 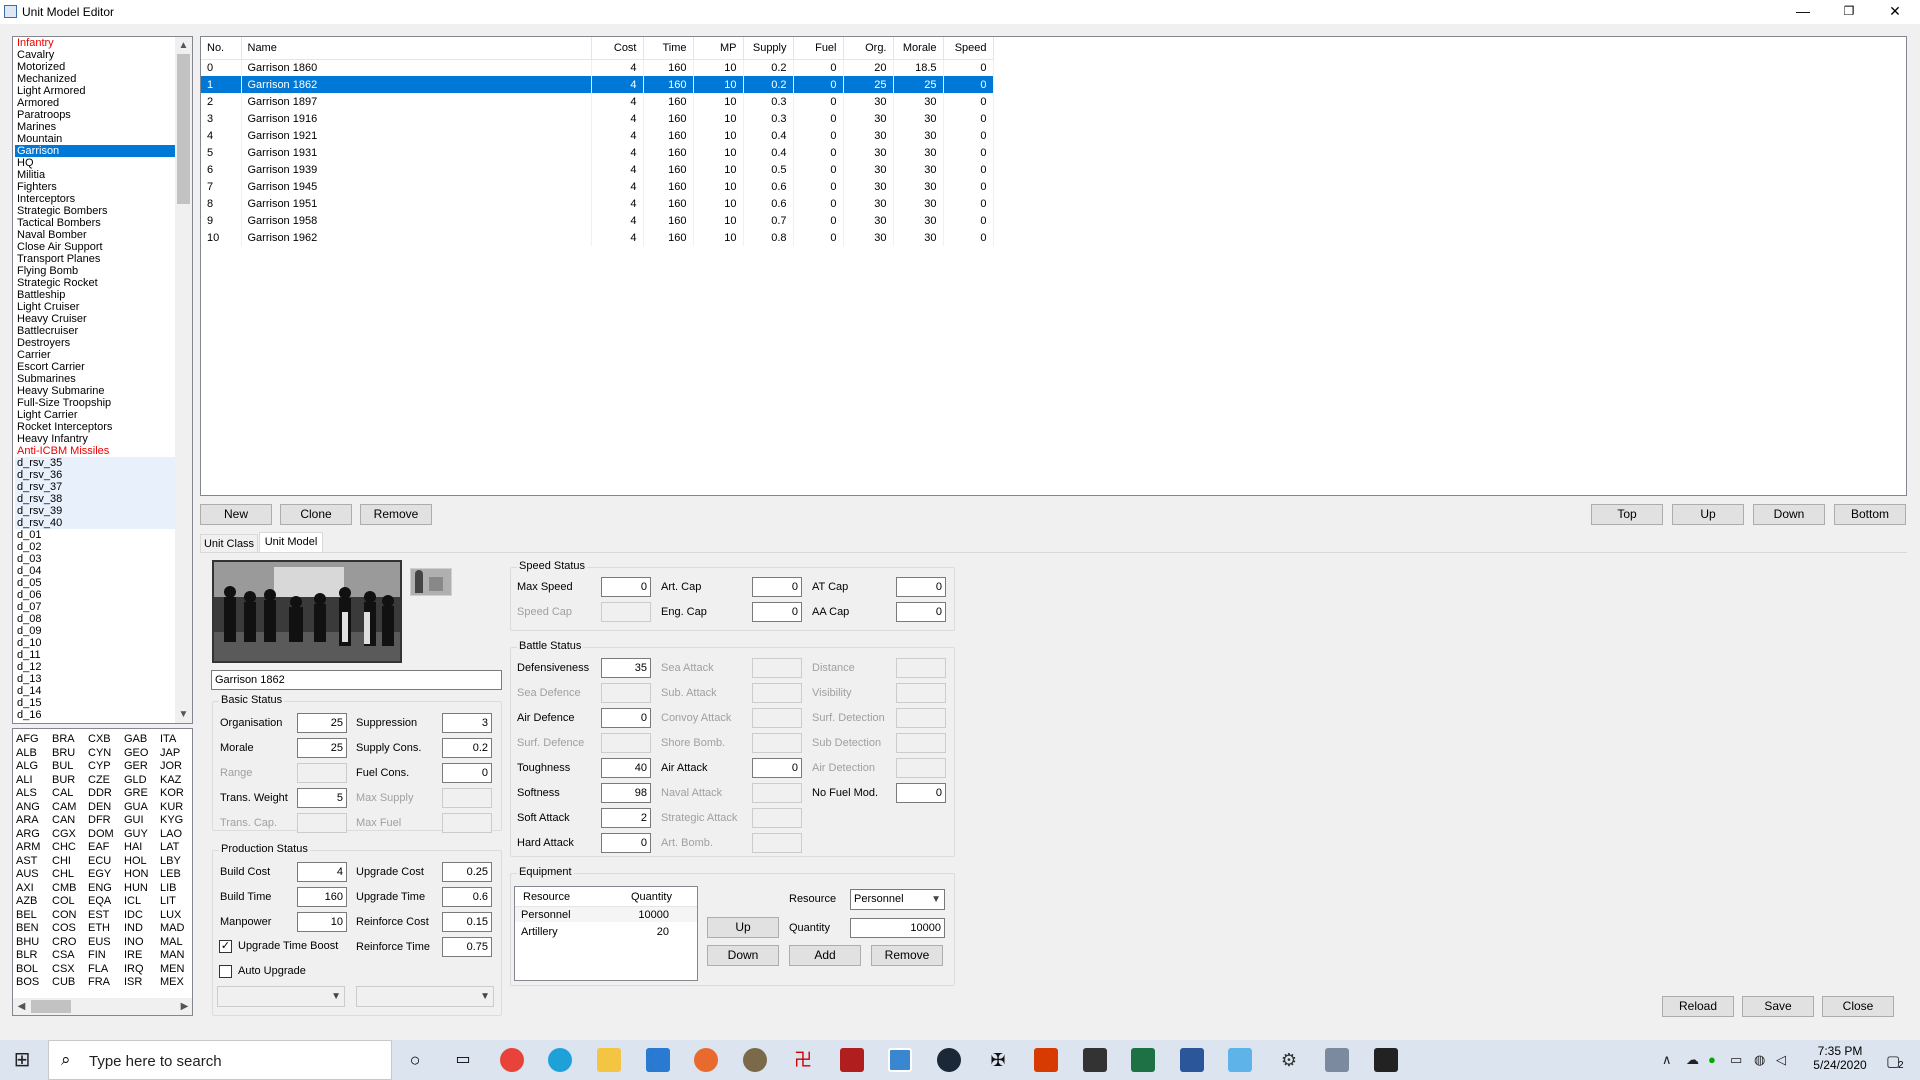 I want to click on unit-class-item: Anti-ICBM Missiles, so click(x=96, y=451).